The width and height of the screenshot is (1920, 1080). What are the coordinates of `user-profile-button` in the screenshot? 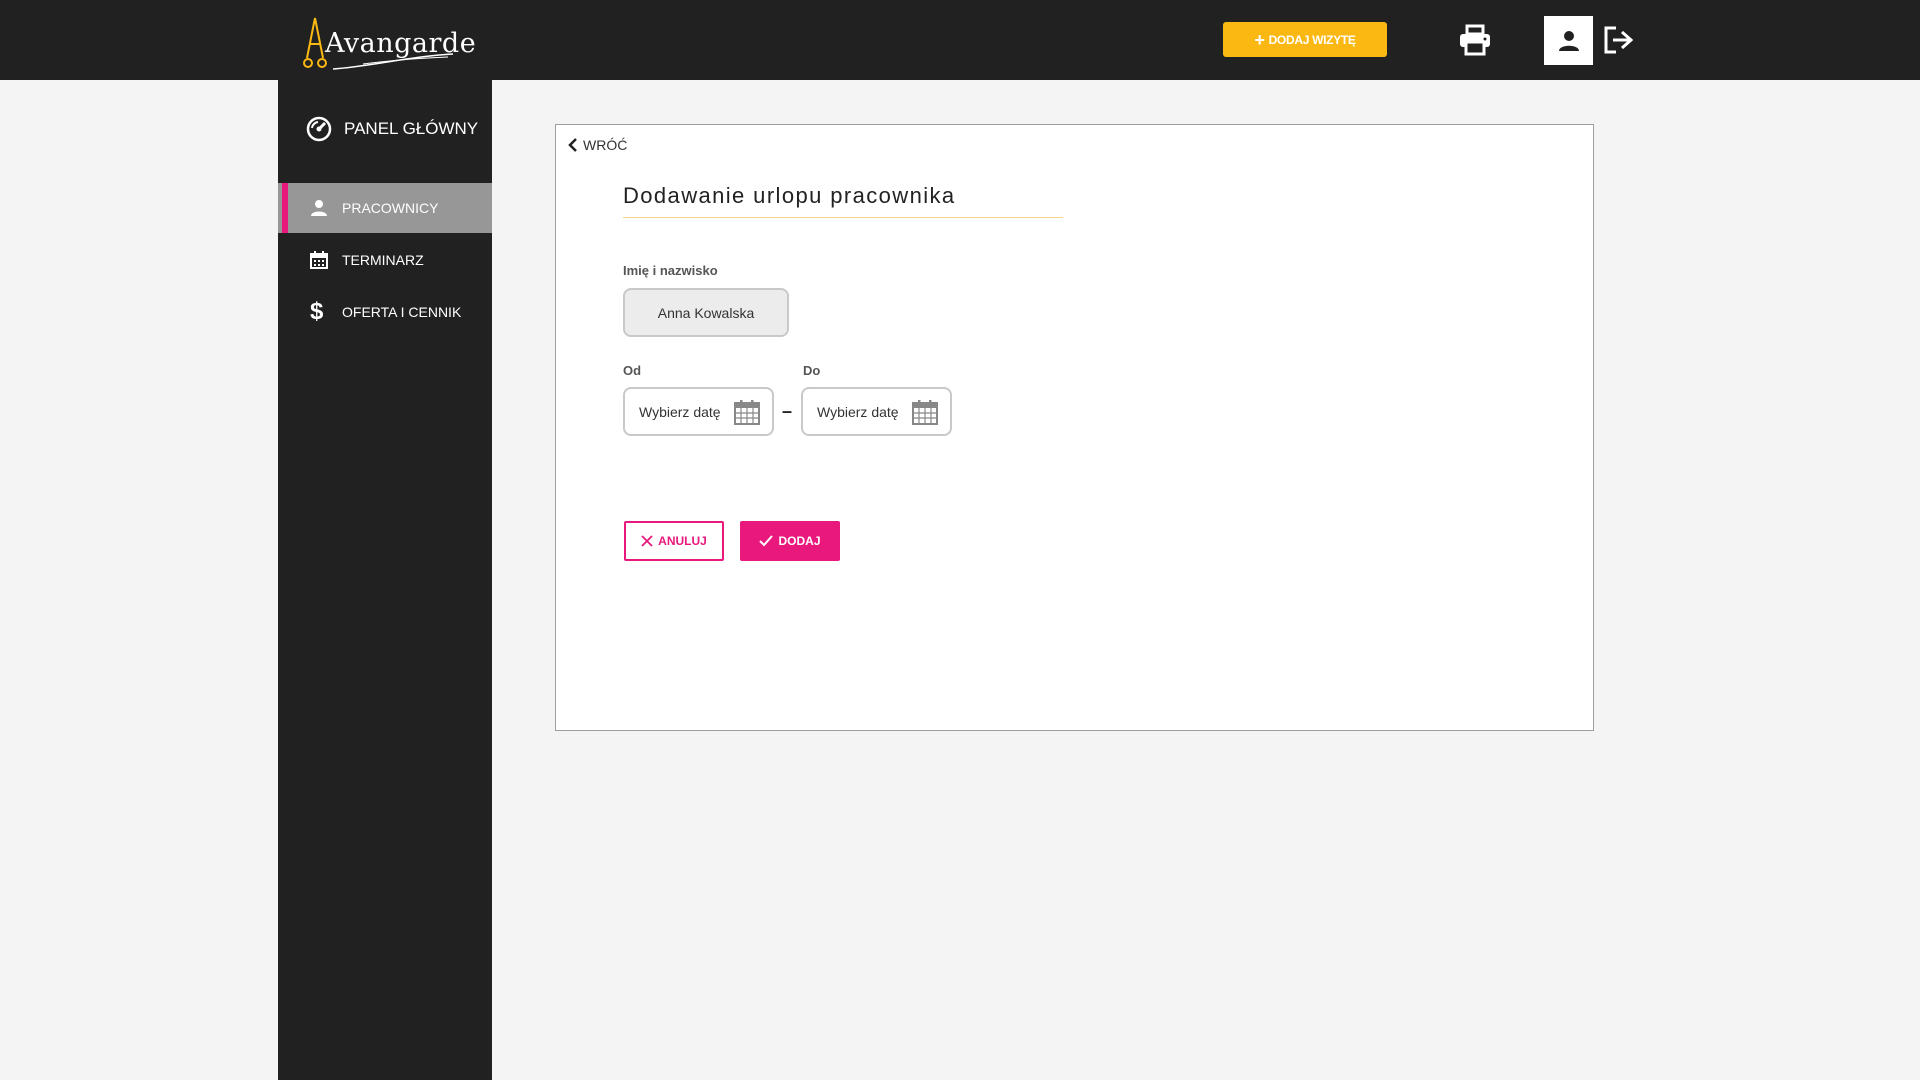 It's located at (1568, 40).